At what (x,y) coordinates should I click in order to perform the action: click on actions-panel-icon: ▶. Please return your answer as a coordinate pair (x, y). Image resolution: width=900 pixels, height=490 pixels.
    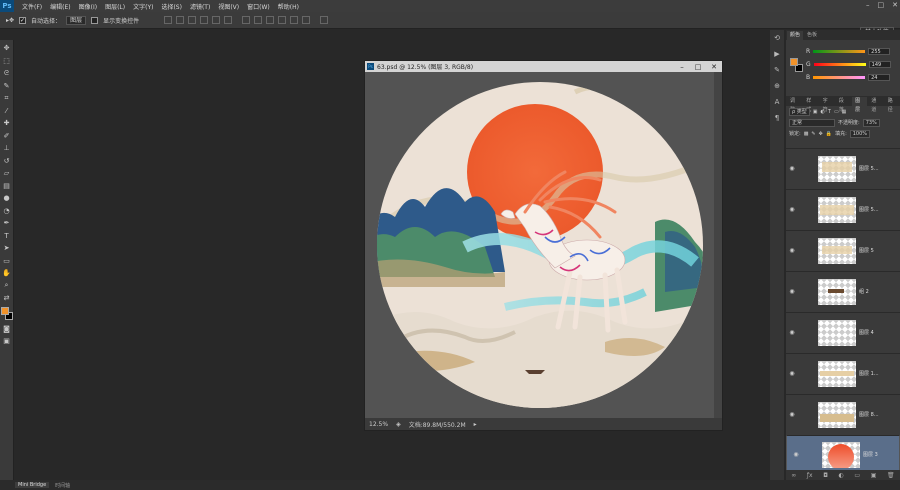
    Looking at the image, I should click on (776, 54).